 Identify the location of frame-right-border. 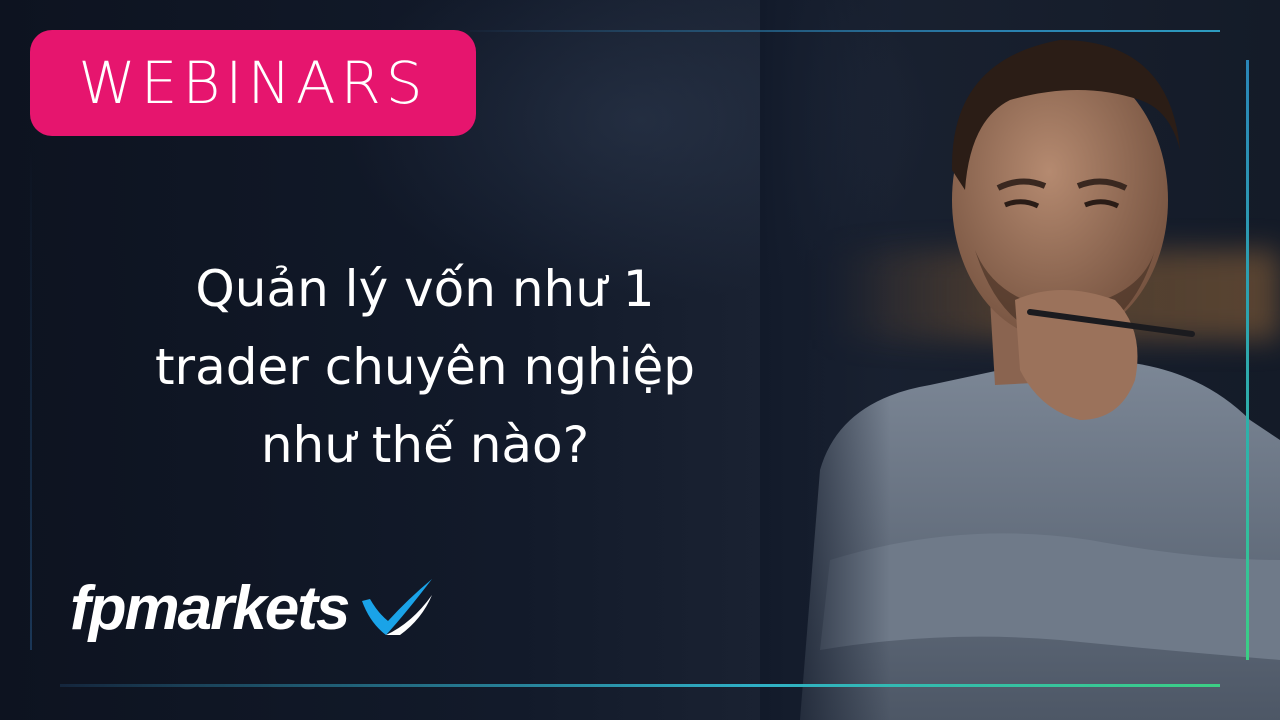
(1247, 360).